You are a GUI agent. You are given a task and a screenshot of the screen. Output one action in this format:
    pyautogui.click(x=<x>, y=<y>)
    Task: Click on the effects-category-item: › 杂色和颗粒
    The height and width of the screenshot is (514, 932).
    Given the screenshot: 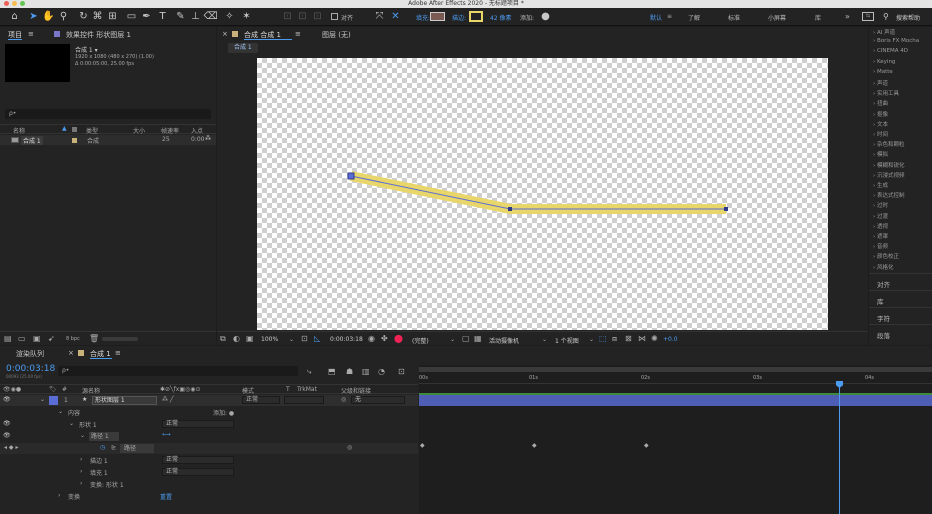 What is the action you would take?
    pyautogui.click(x=888, y=144)
    